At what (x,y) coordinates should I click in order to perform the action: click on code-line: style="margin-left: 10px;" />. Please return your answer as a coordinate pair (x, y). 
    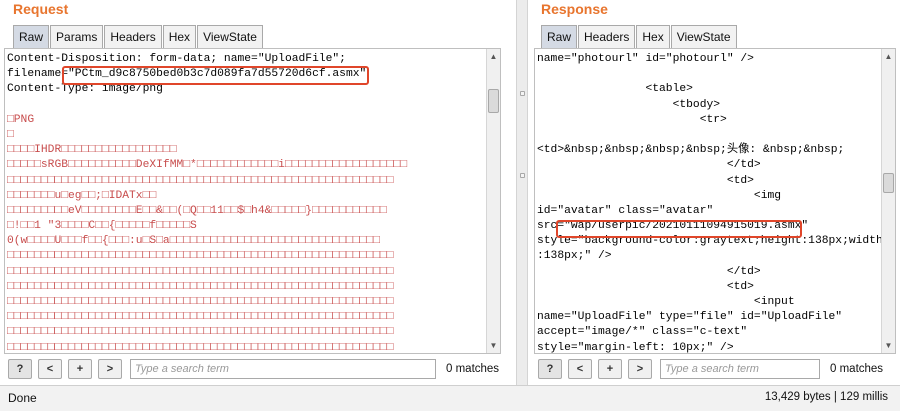
    Looking at the image, I should click on (635, 347).